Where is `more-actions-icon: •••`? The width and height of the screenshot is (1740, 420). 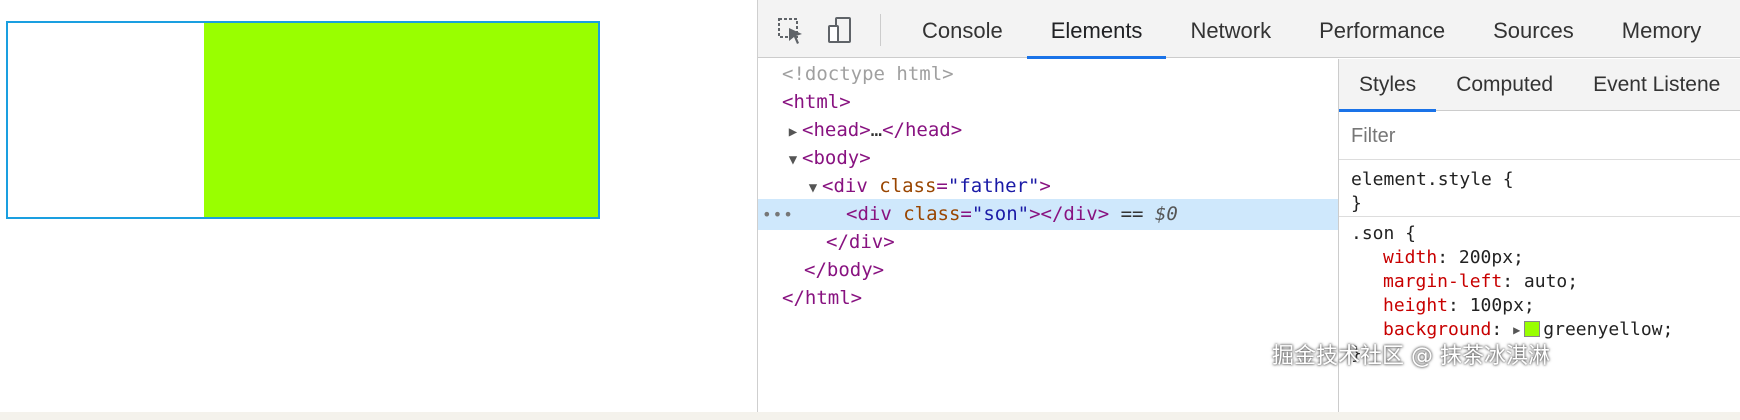
more-actions-icon: ••• is located at coordinates (778, 214).